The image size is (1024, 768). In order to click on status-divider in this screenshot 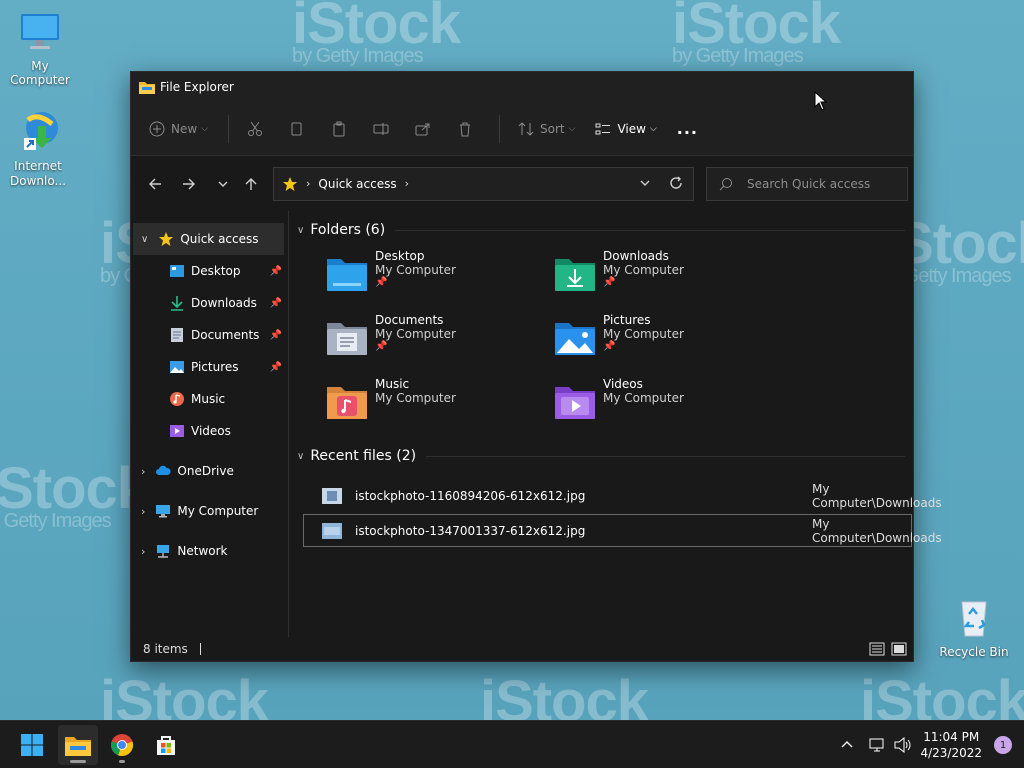, I will do `click(200, 649)`.